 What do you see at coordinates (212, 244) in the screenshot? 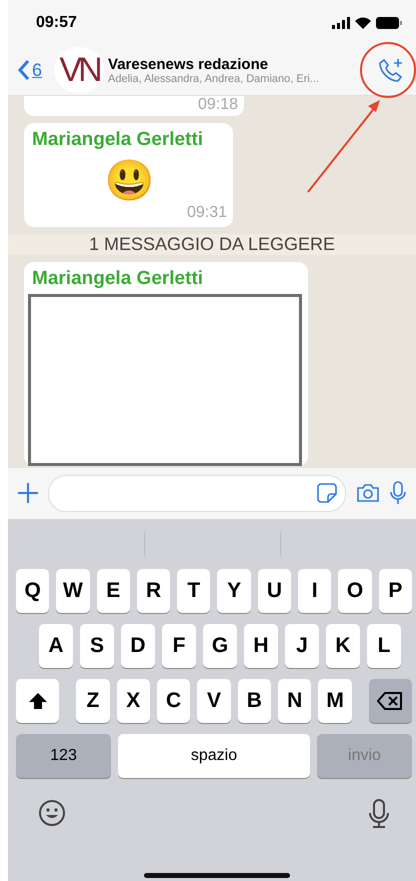
I see `unread-banner: 1 MESSAGGIO DA LEGGERE` at bounding box center [212, 244].